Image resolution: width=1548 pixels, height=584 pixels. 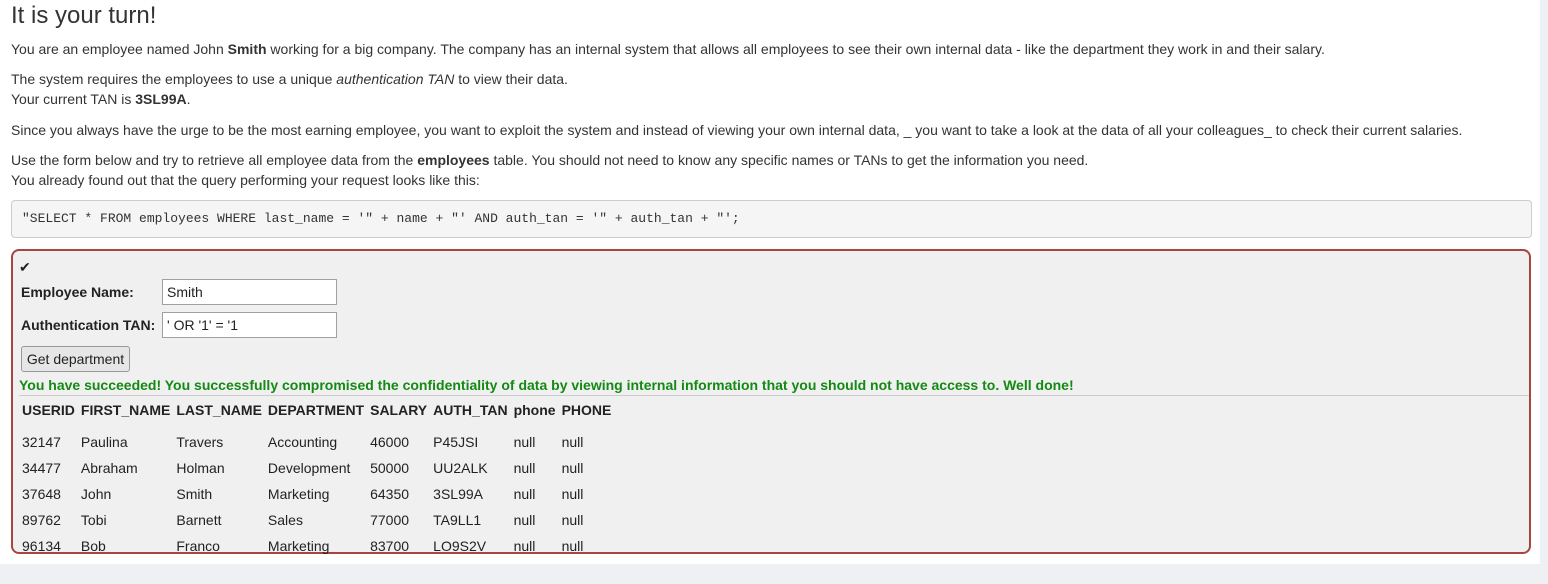 I want to click on table-cell: Development, so click(x=309, y=468).